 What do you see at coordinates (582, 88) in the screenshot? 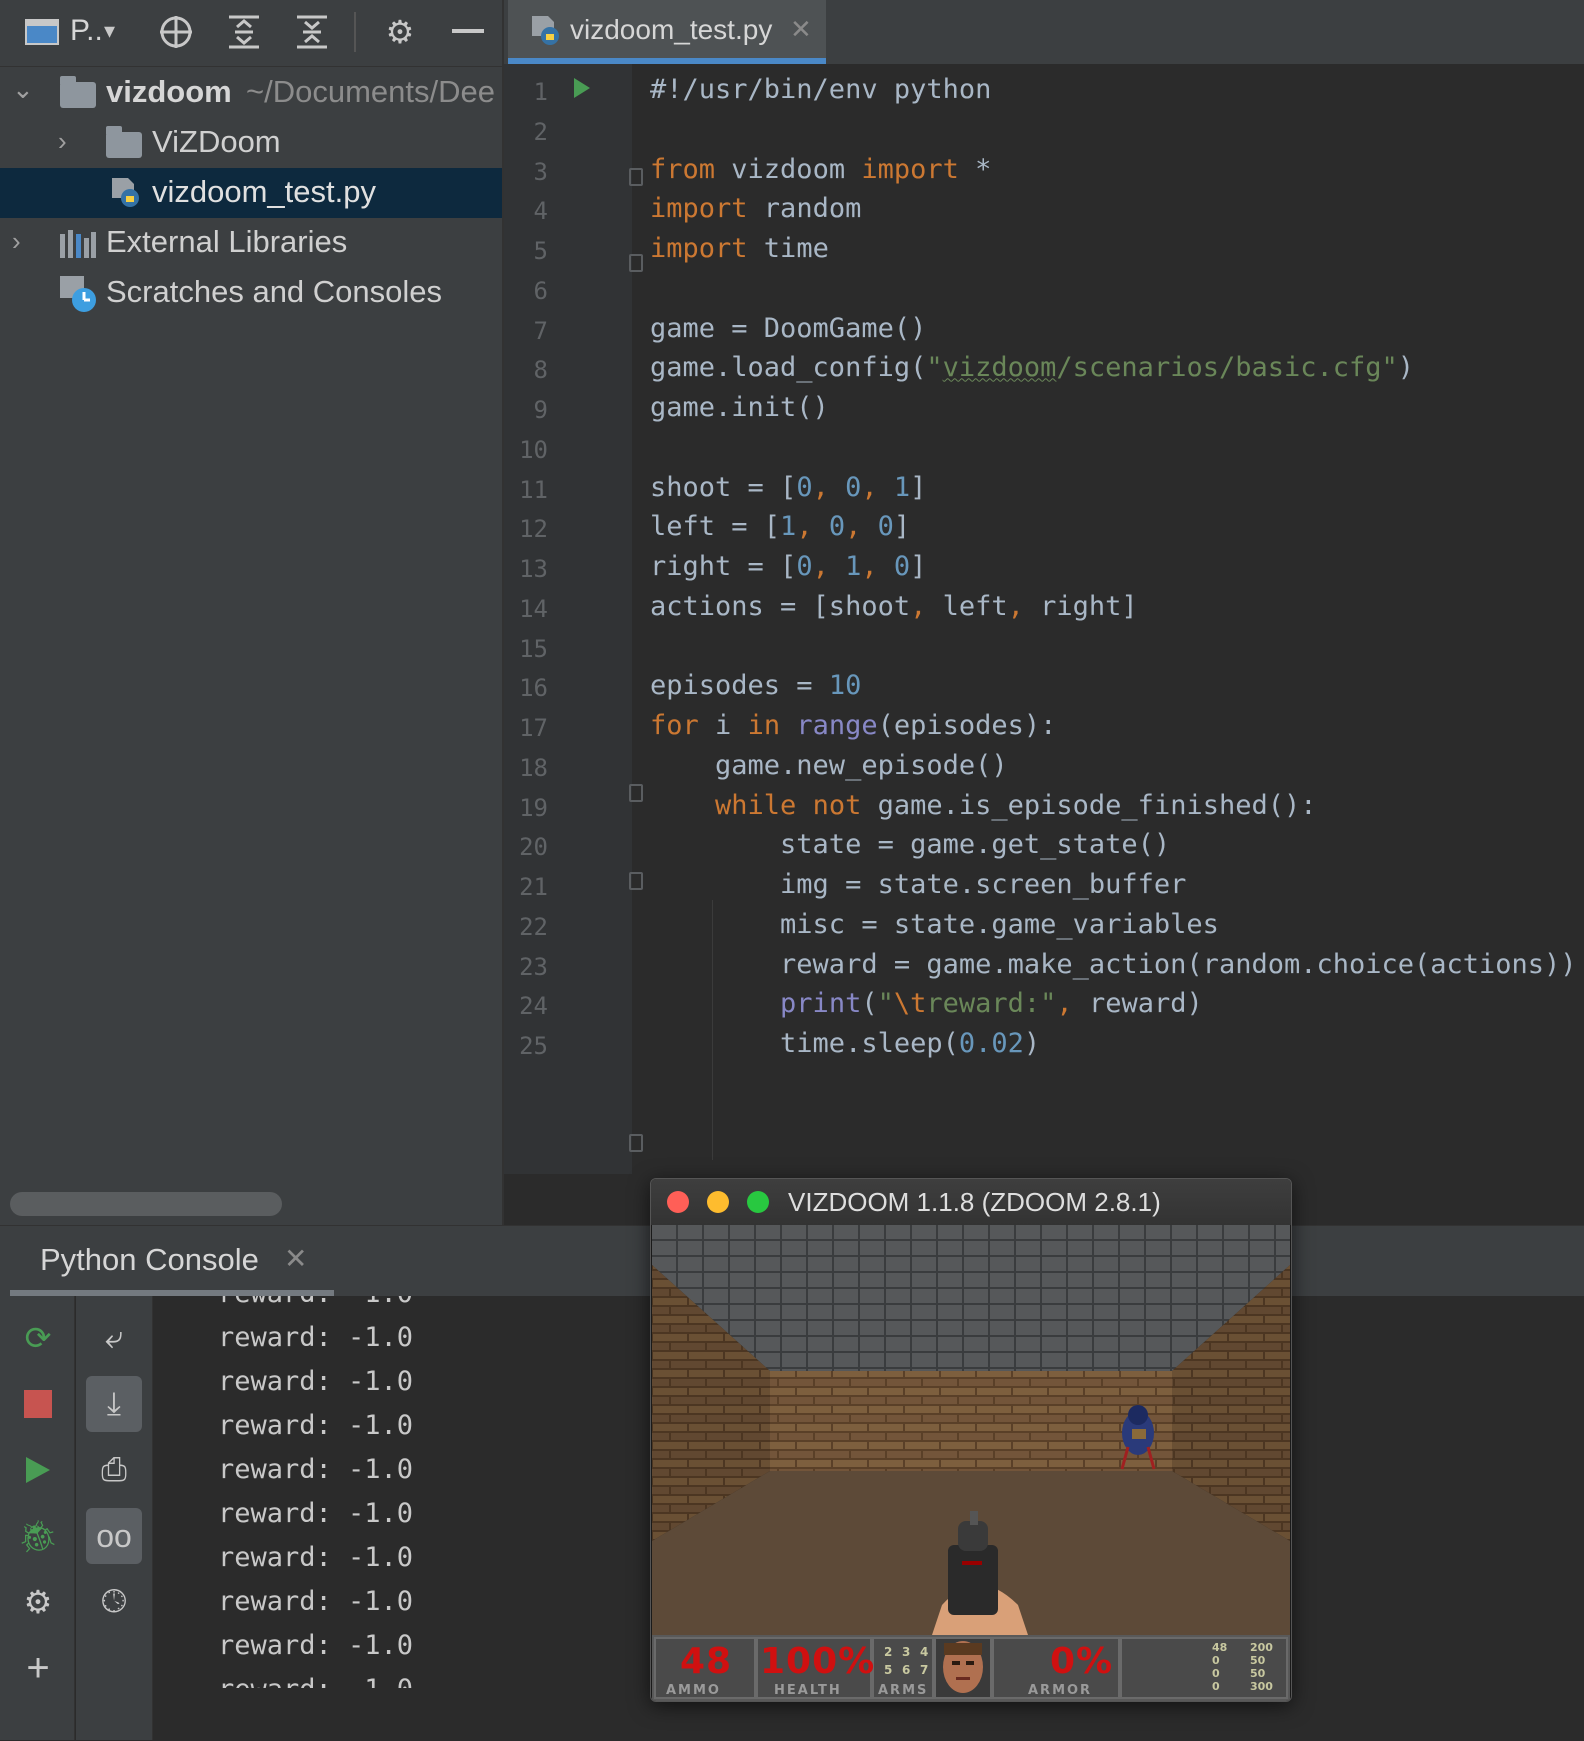
I see `run-gutter-icon` at bounding box center [582, 88].